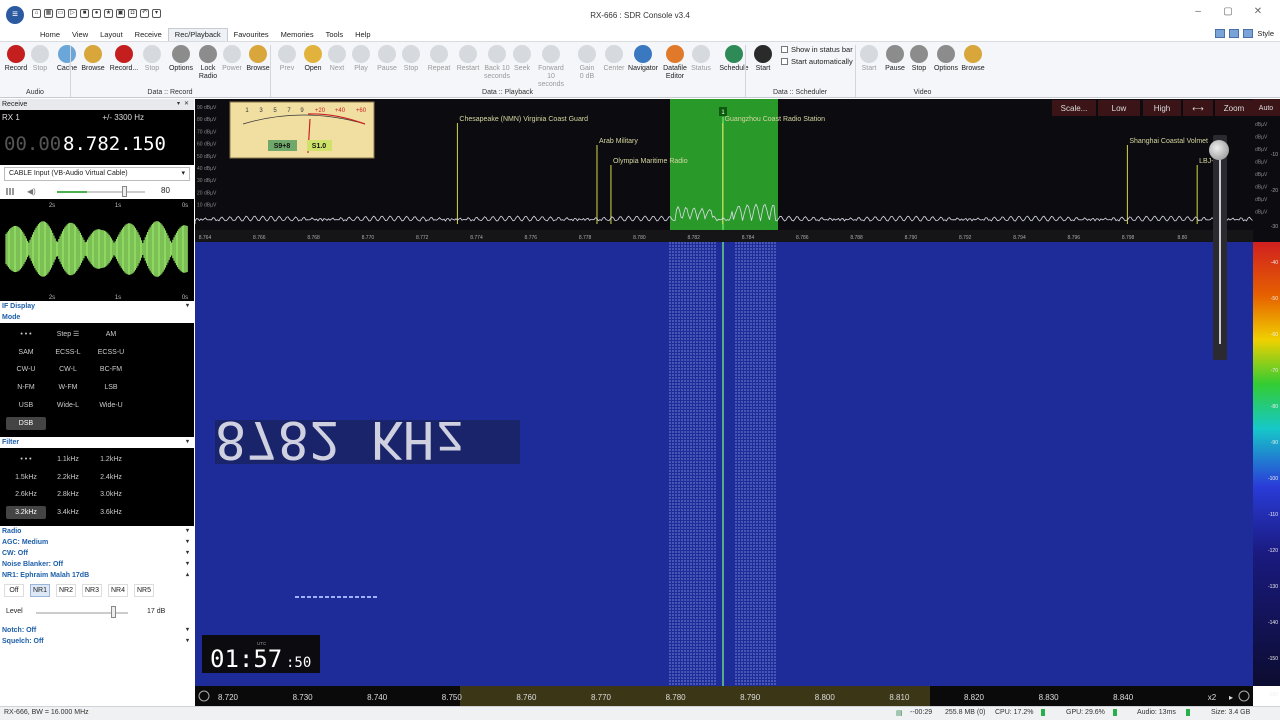 The image size is (1280, 720). I want to click on maximize-icon: ▢, so click(1228, 11).